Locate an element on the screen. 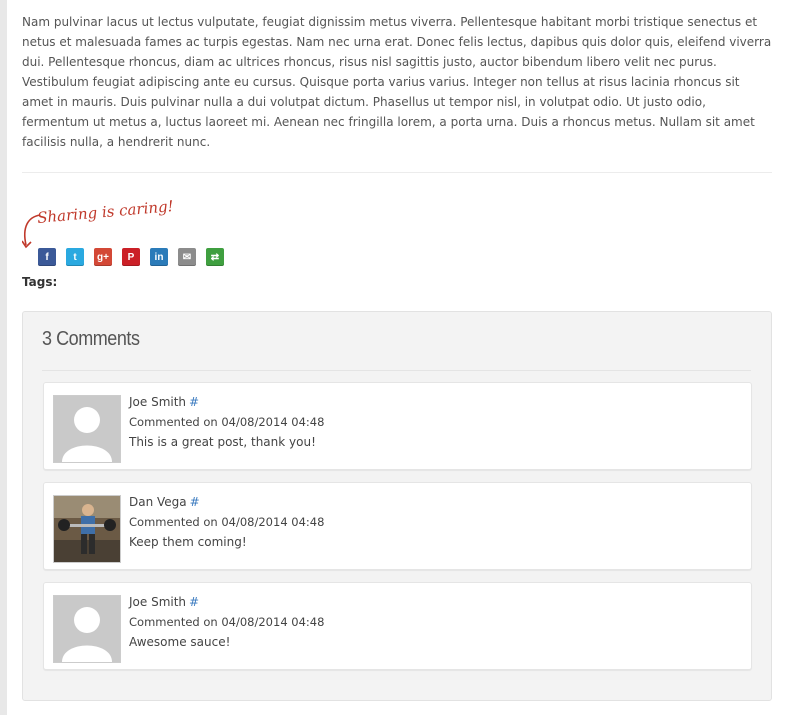 The image size is (795, 715). sharing-section: Sharing is caring! f t g+ P in ✉ ⇄ is located at coordinates (397, 236).